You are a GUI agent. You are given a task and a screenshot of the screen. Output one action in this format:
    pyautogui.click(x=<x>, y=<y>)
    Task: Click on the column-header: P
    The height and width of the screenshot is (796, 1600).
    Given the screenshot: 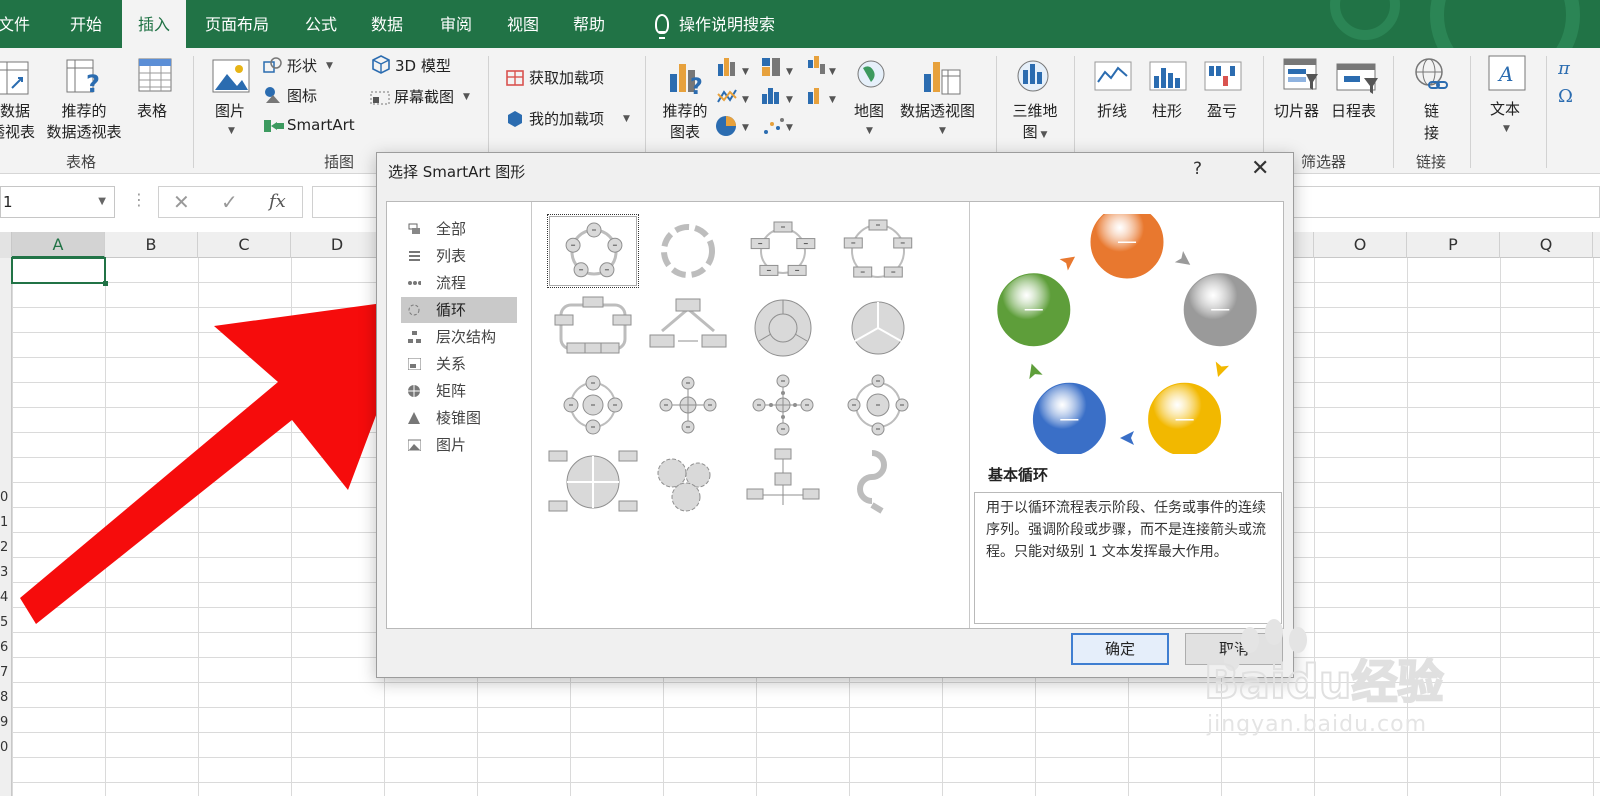 What is the action you would take?
    pyautogui.click(x=1453, y=245)
    